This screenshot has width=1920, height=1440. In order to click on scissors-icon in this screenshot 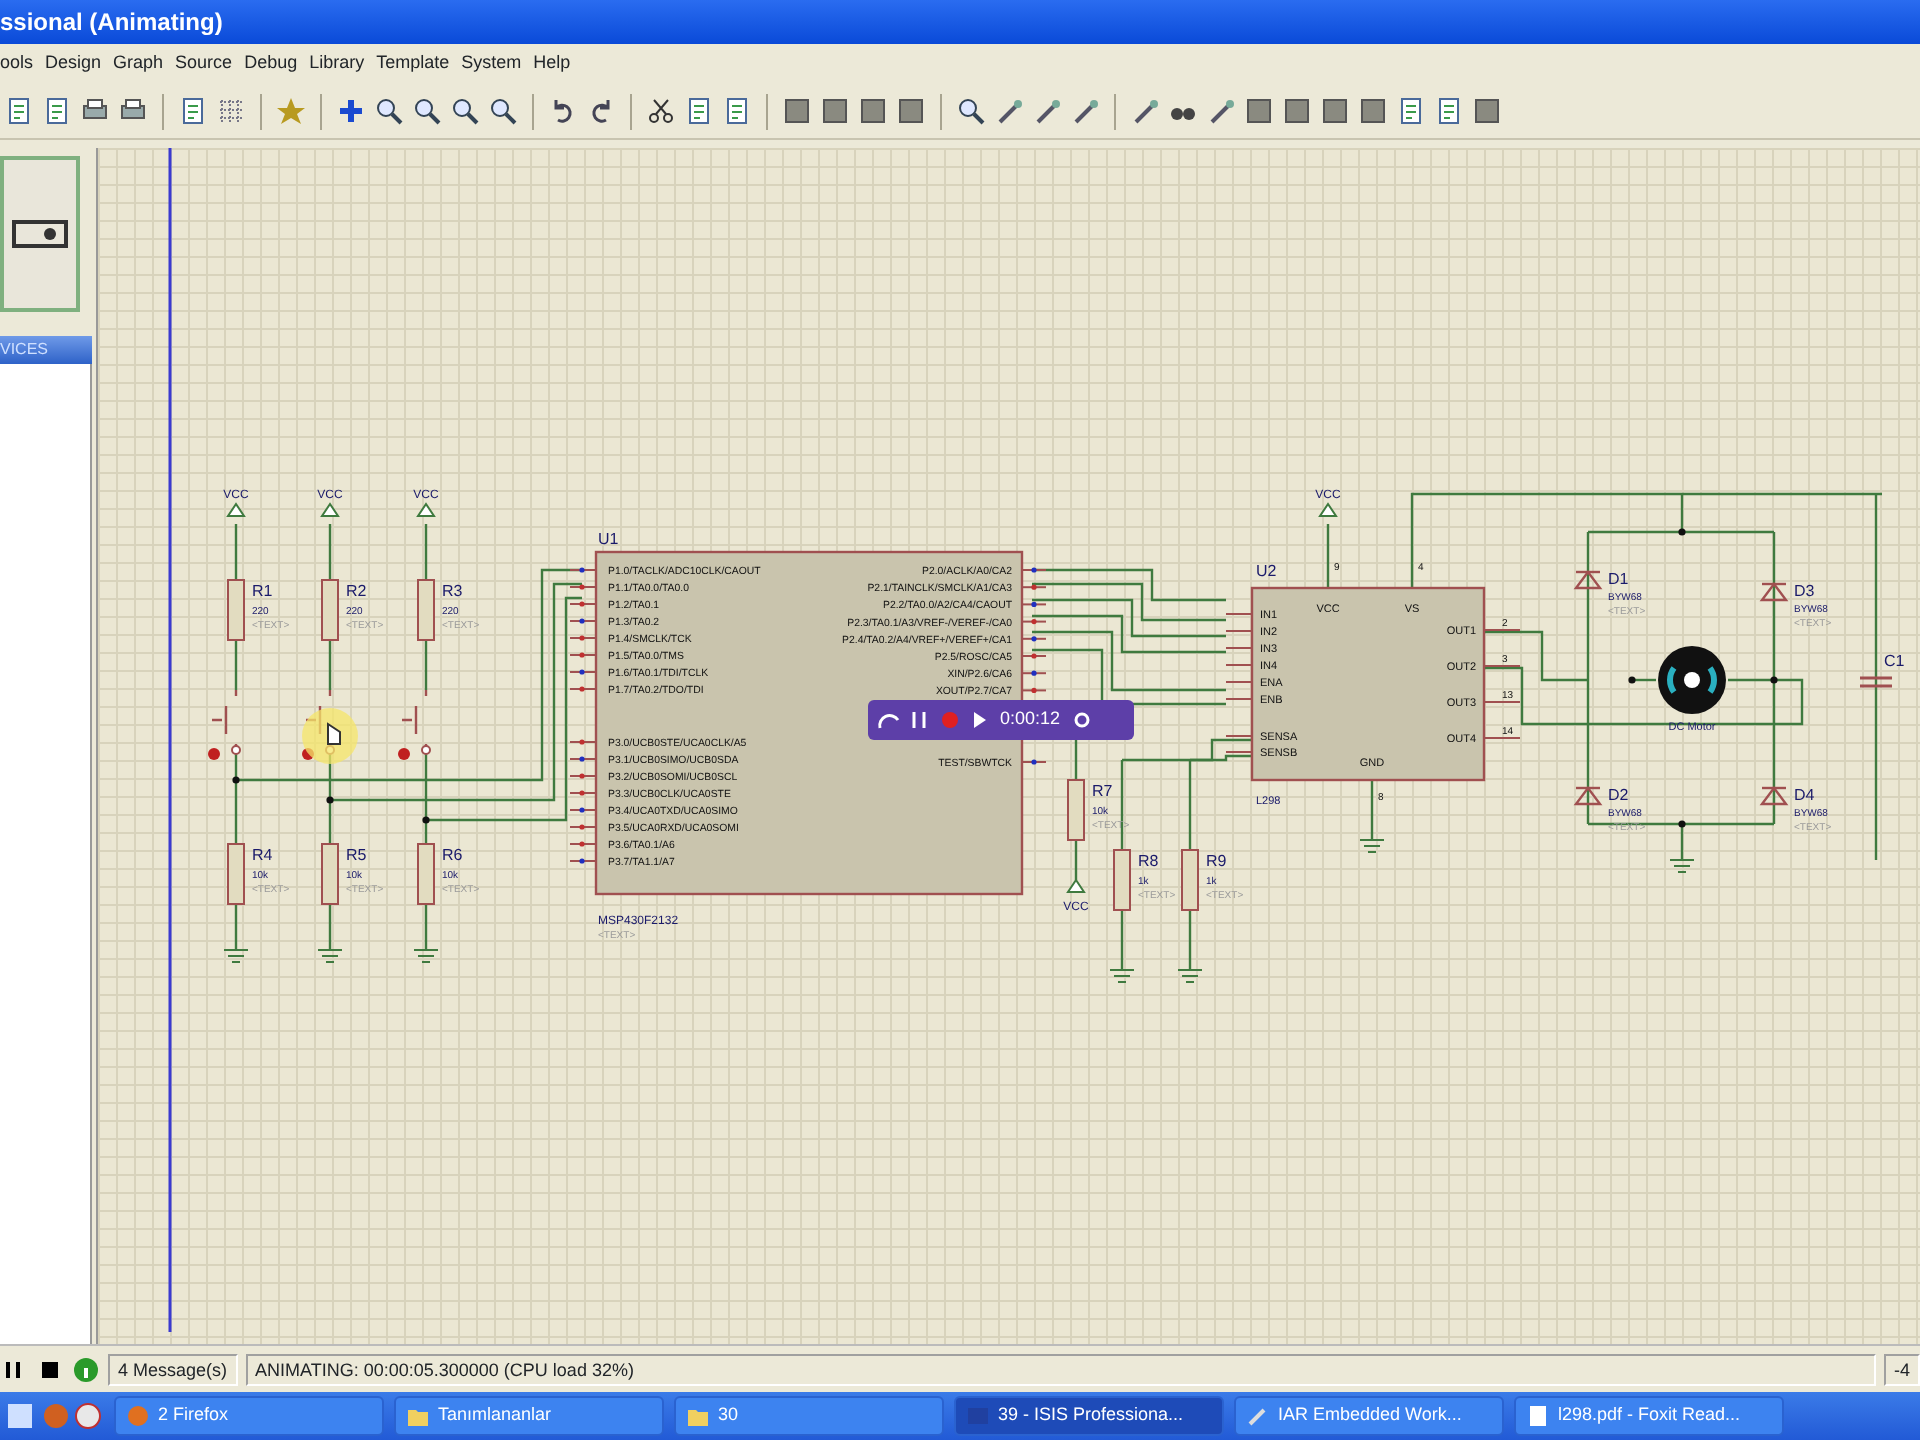, I will do `click(661, 111)`.